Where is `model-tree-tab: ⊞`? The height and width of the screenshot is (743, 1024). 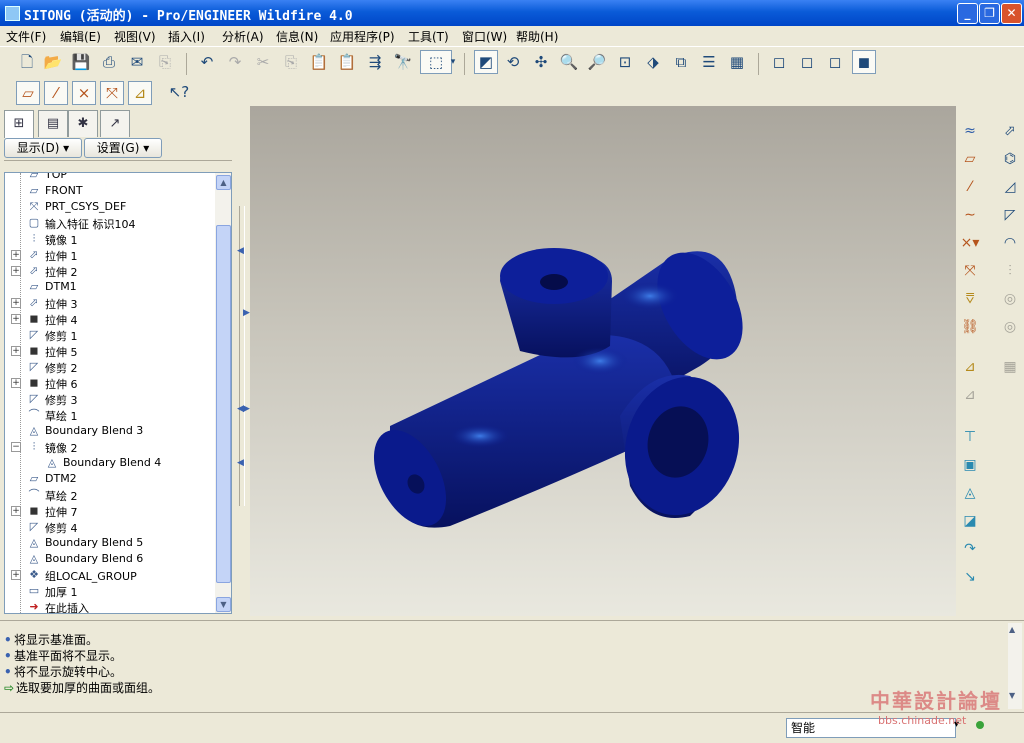
model-tree-tab: ⊞ is located at coordinates (19, 124).